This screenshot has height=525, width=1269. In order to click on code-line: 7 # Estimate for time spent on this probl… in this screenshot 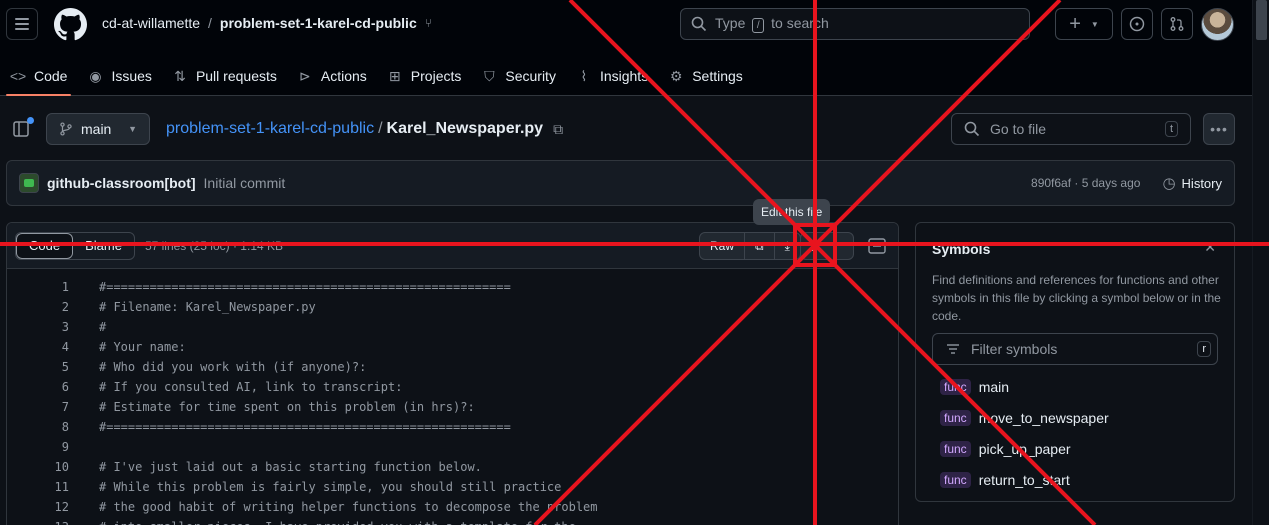, I will do `click(452, 407)`.